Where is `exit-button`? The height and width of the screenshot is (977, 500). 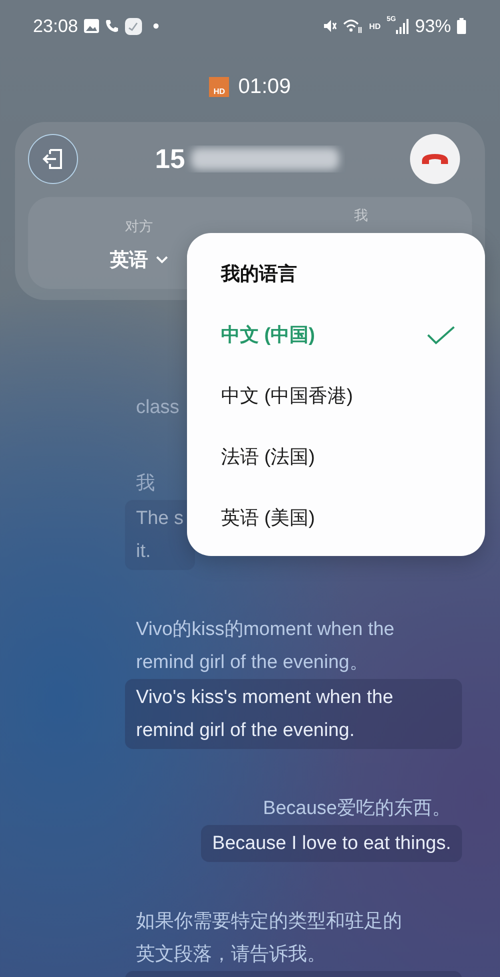
exit-button is located at coordinates (53, 159).